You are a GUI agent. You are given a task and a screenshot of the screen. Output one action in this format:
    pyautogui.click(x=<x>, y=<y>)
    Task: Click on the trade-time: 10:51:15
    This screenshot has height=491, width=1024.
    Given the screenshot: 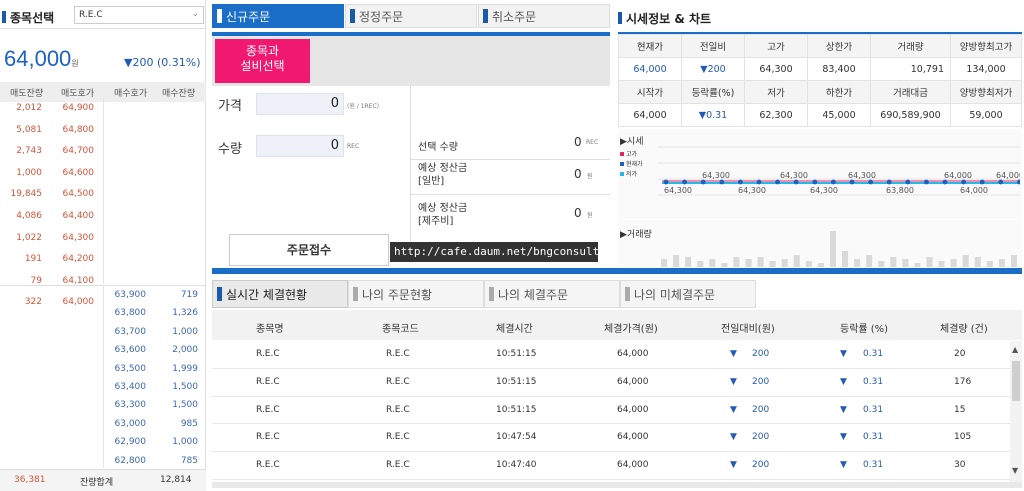 What is the action you would take?
    pyautogui.click(x=516, y=381)
    